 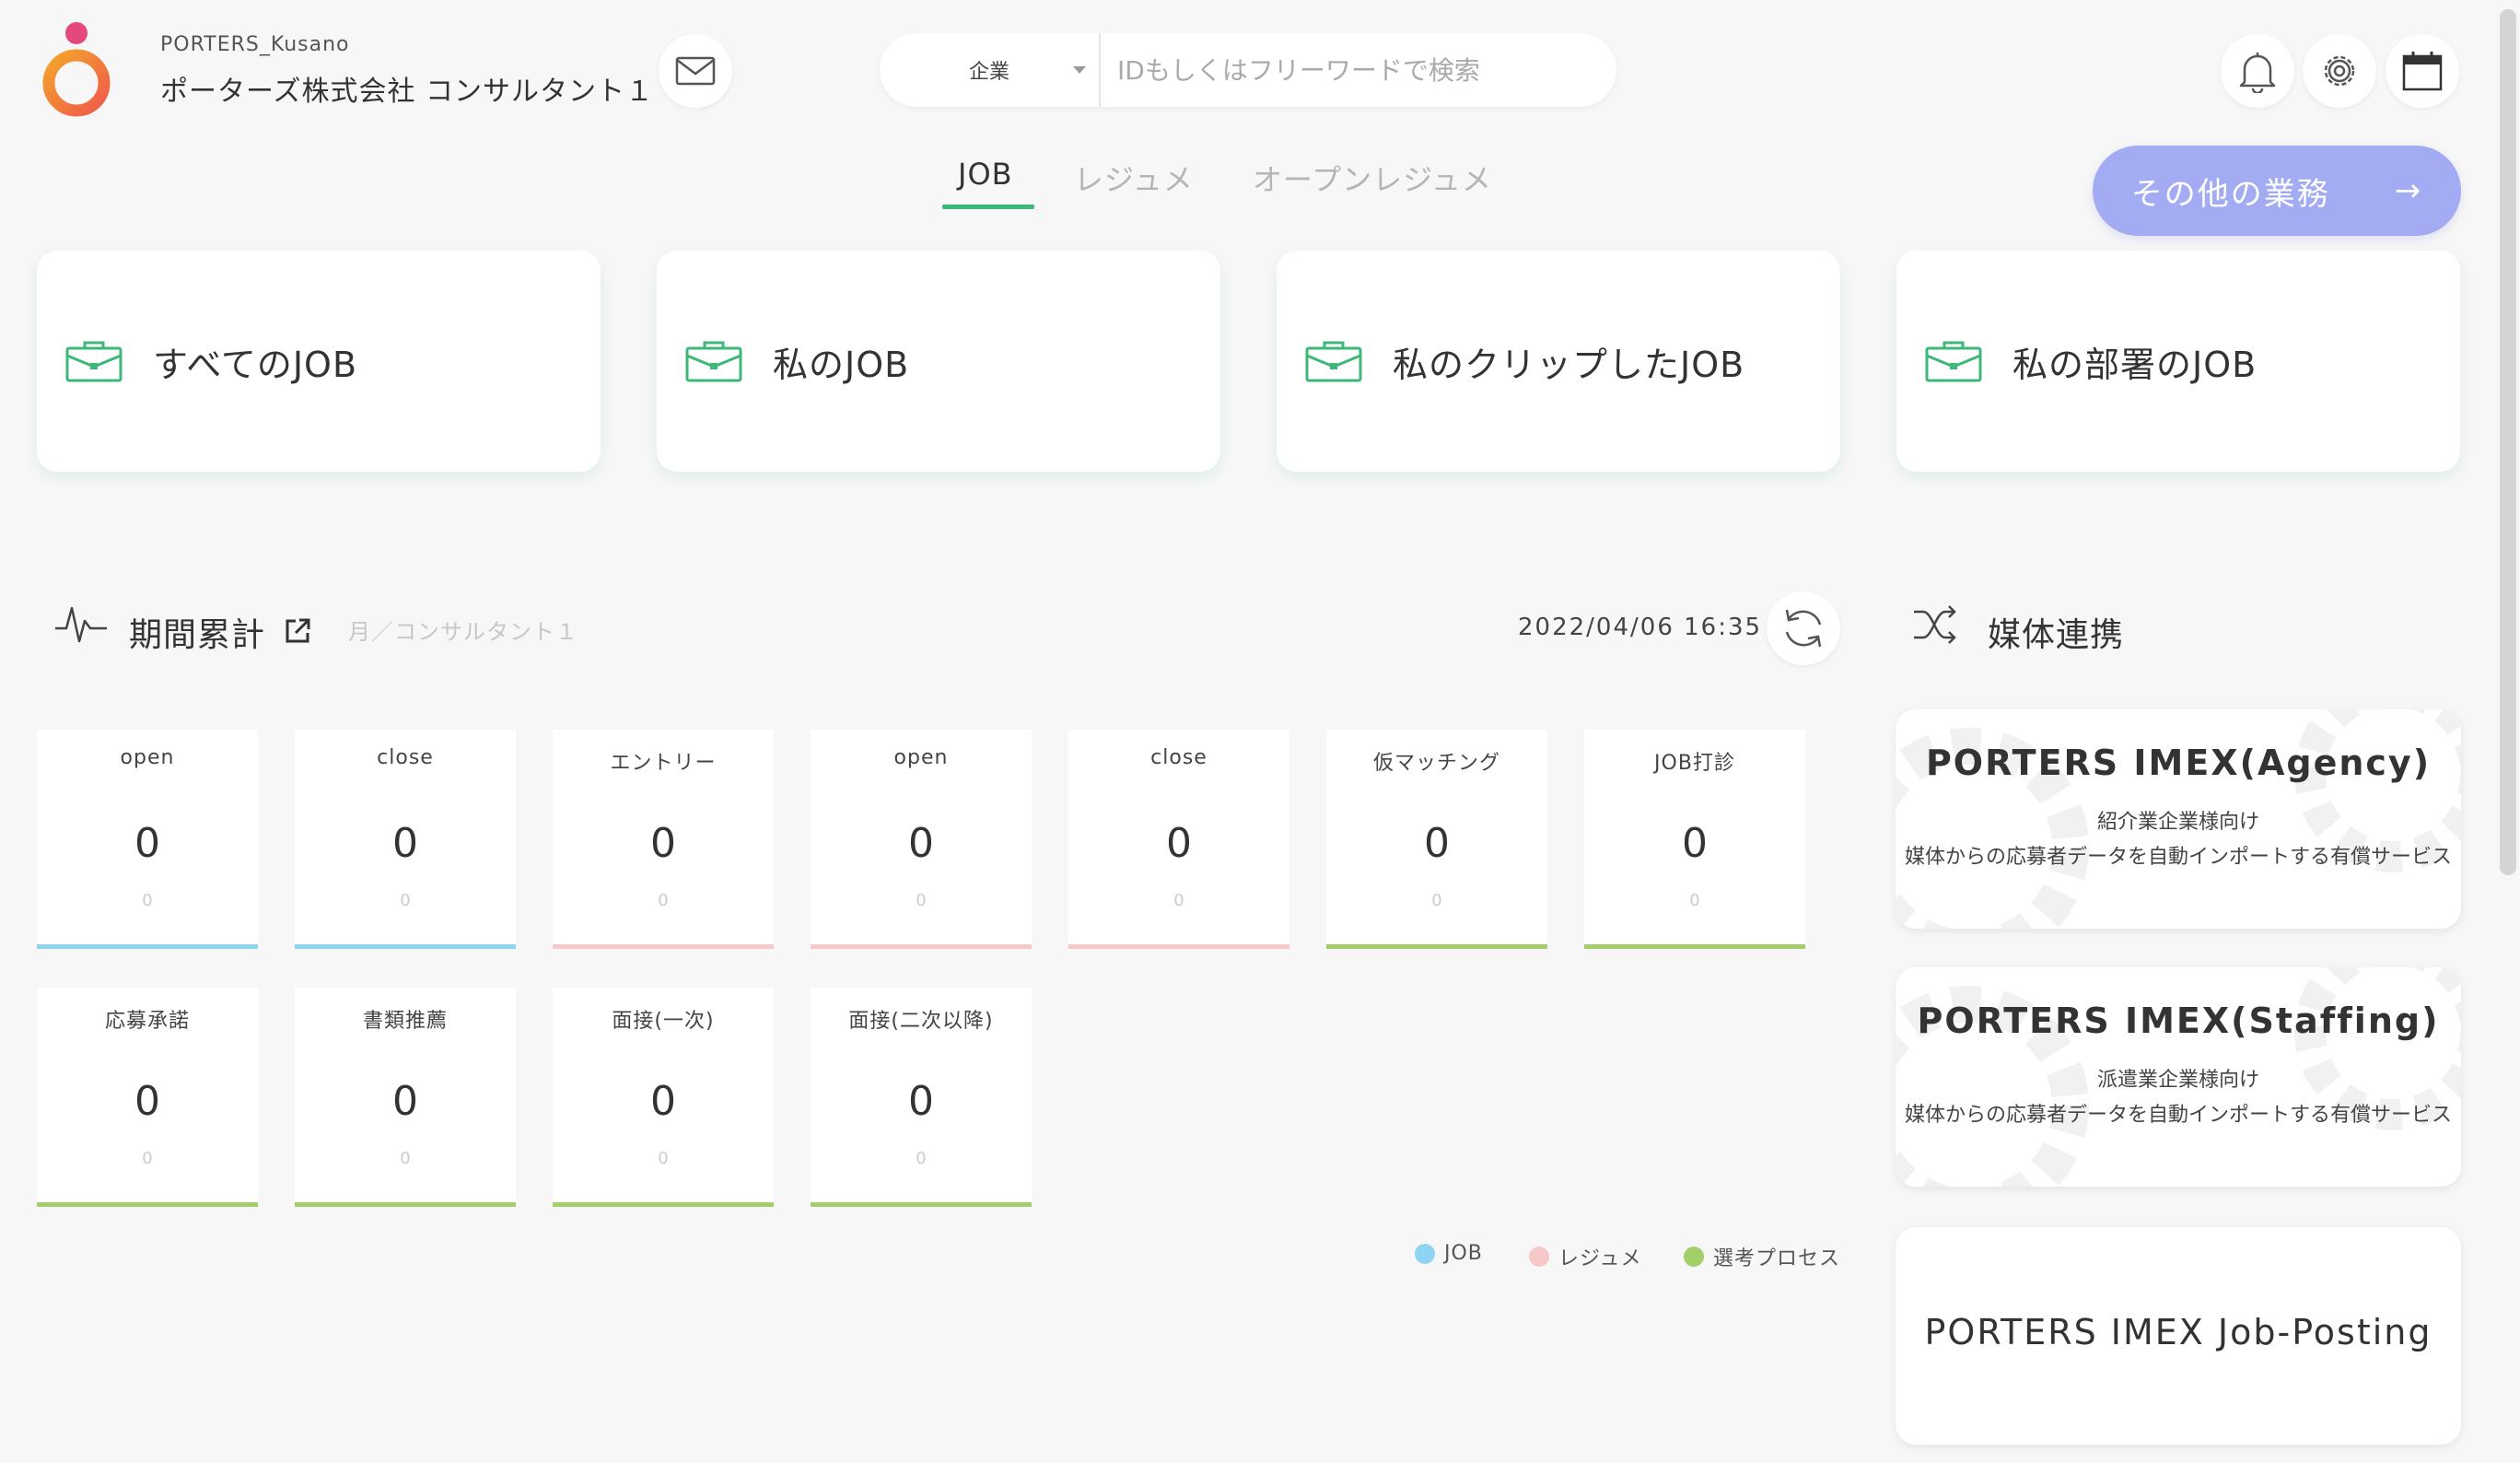 I want to click on activity-icon, so click(x=81, y=624).